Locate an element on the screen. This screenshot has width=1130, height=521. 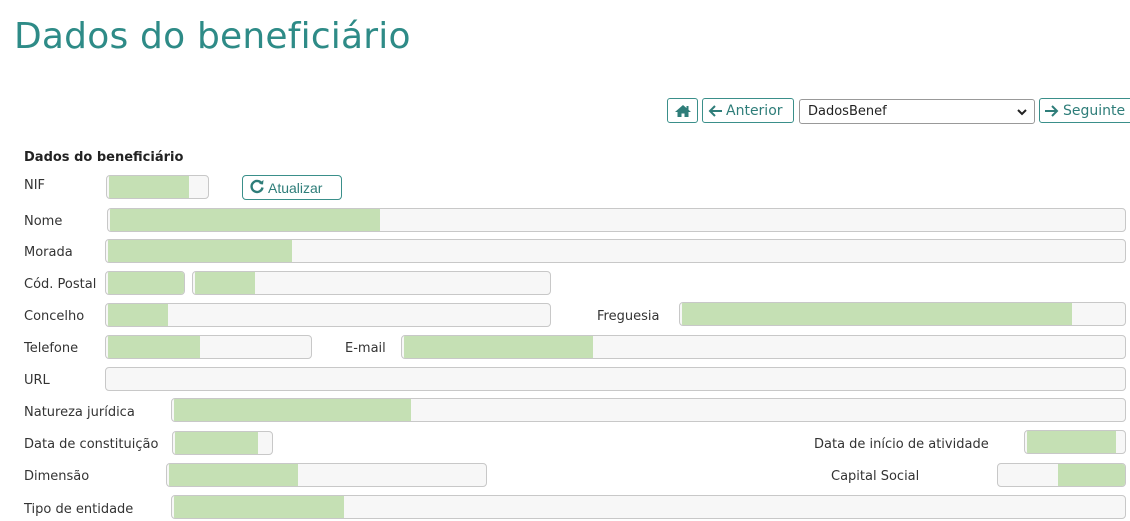
arrow-right-icon is located at coordinates (1052, 111).